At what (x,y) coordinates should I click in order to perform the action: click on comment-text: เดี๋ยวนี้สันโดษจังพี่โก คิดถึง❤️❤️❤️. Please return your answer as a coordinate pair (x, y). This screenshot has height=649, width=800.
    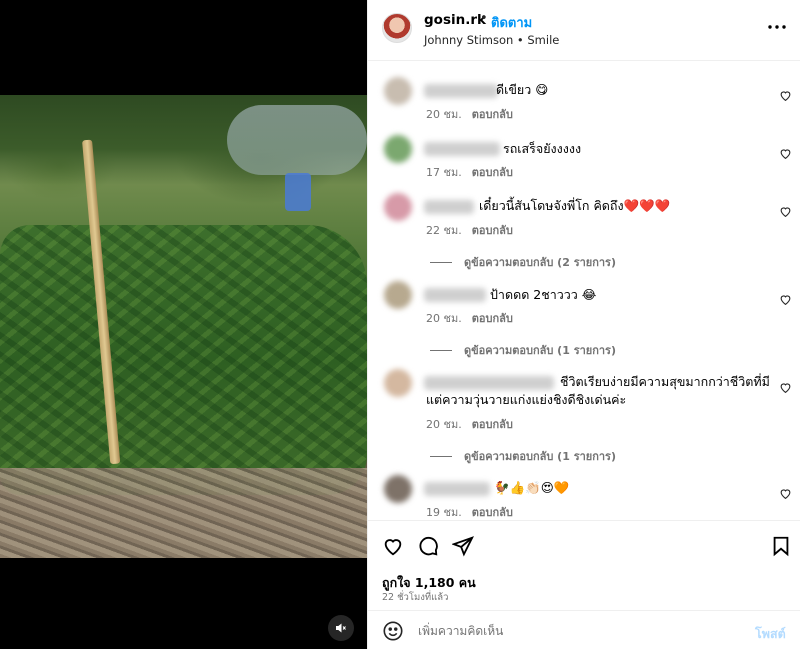
    Looking at the image, I should click on (575, 205).